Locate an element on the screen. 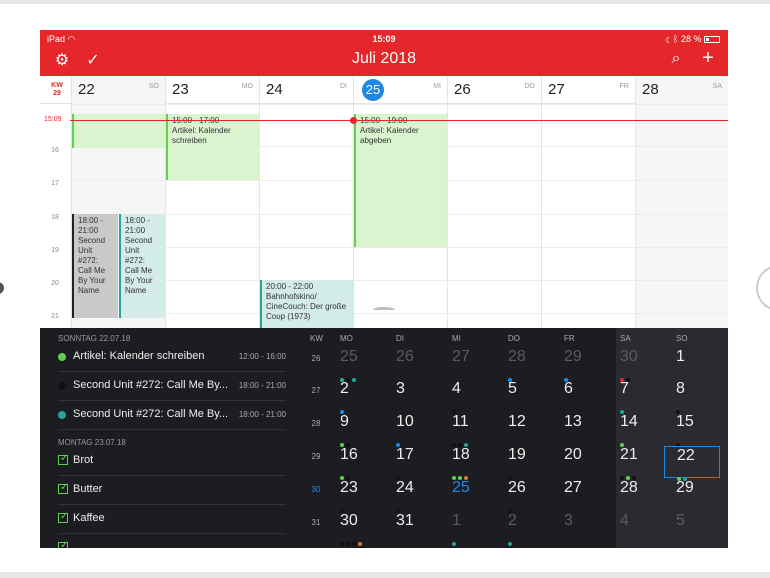 This screenshot has width=770, height=578. month-day-cell: 6 is located at coordinates (580, 396).